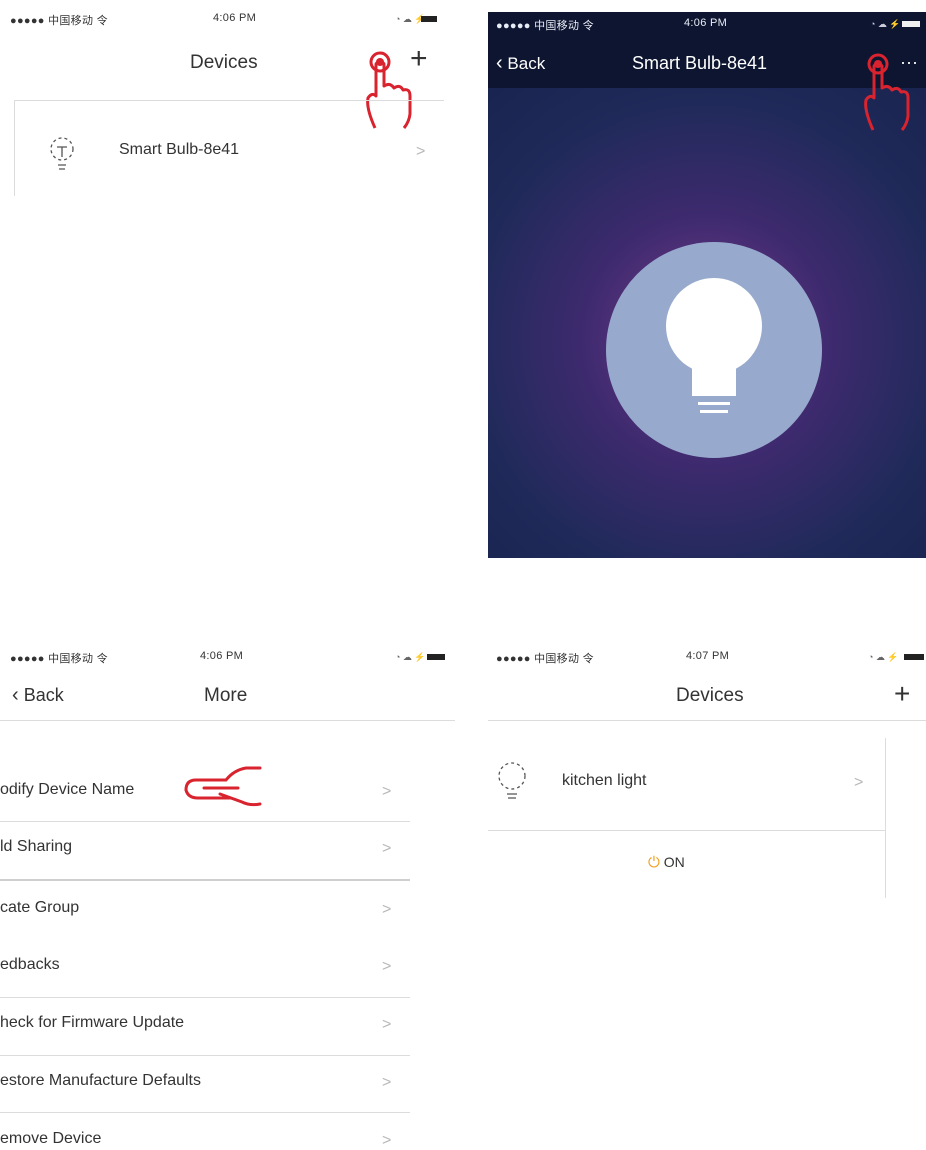  What do you see at coordinates (205, 968) in the screenshot?
I see `menu-item-feedbacks: edbacks >` at bounding box center [205, 968].